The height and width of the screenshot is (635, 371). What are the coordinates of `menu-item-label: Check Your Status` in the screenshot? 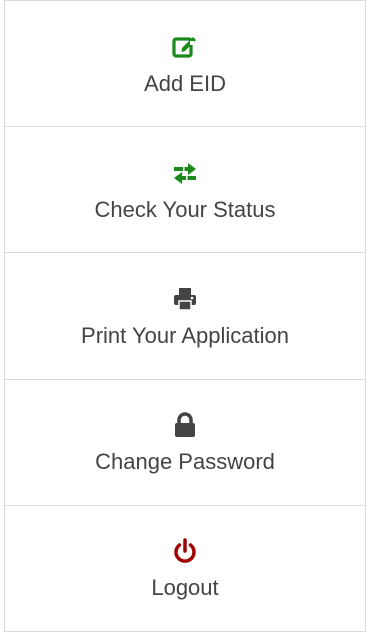 It's located at (185, 209).